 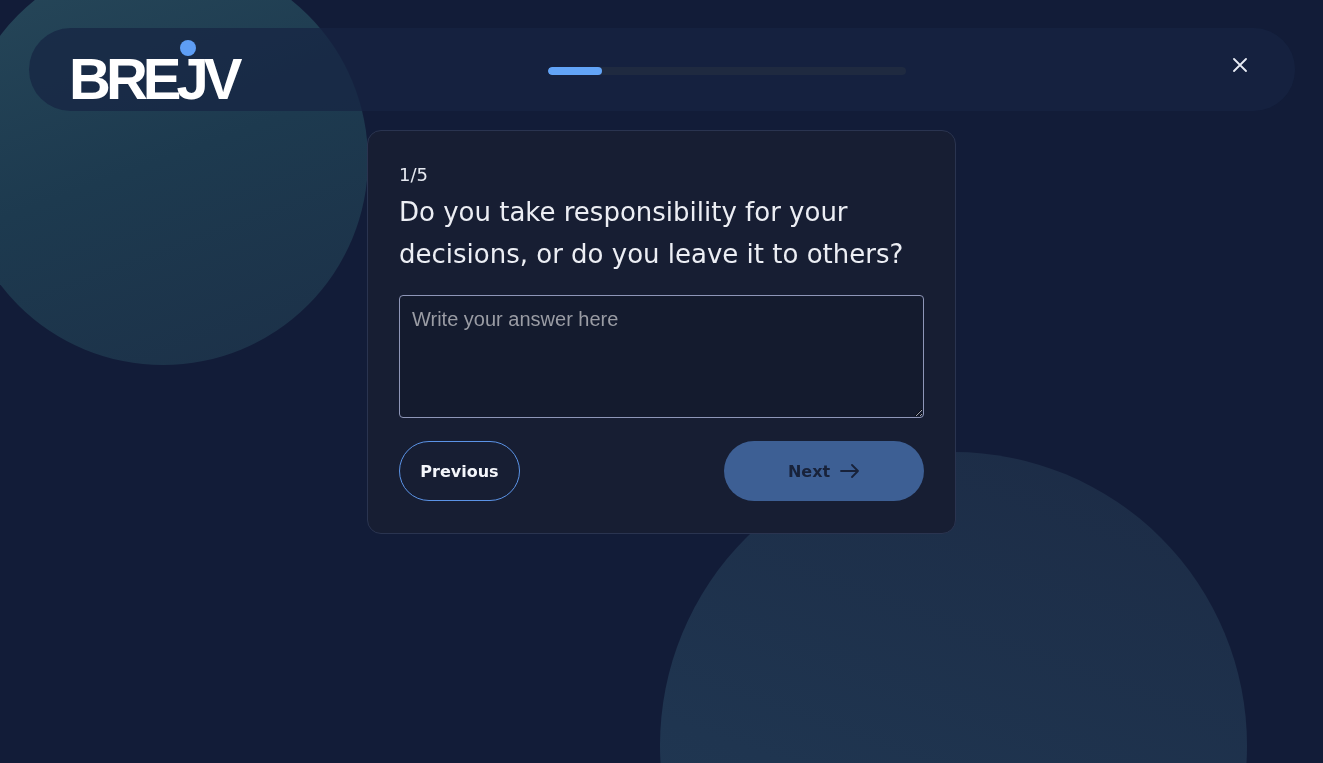 I want to click on close-icon, so click(x=1240, y=64).